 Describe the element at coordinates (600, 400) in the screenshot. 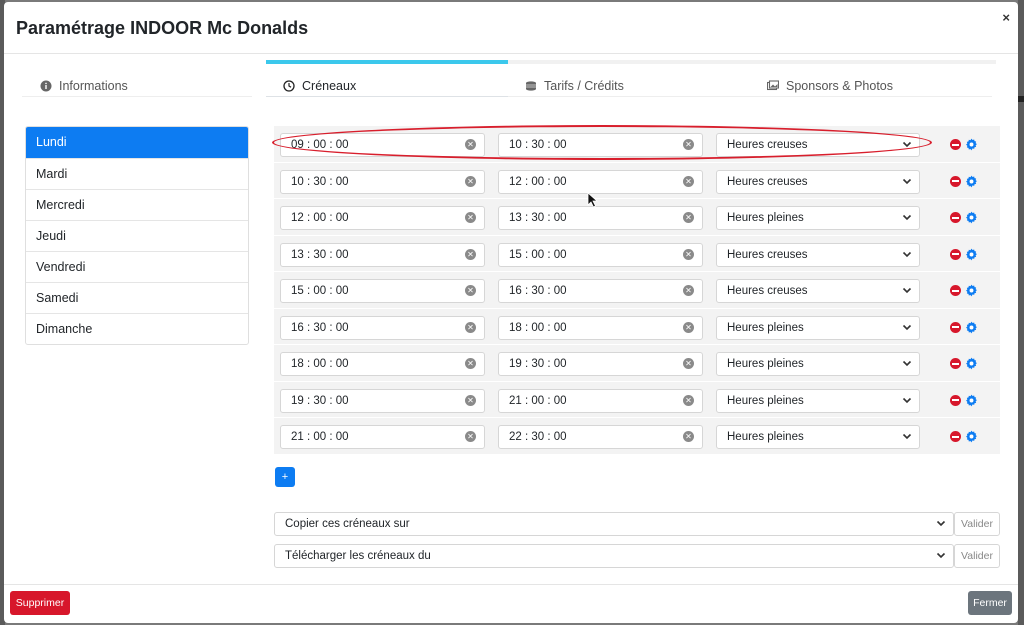

I see `end-time-input: 21 : 00 : 00 ✕` at that location.